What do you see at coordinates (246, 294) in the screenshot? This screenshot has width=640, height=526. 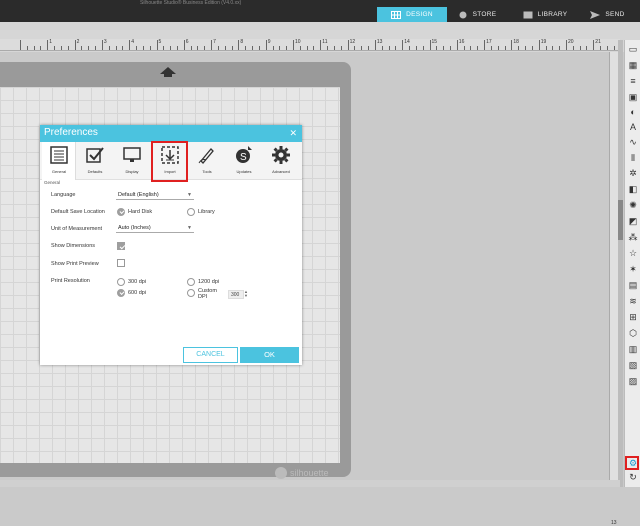 I see `custom-dpi-stepper: ▲ ▼` at bounding box center [246, 294].